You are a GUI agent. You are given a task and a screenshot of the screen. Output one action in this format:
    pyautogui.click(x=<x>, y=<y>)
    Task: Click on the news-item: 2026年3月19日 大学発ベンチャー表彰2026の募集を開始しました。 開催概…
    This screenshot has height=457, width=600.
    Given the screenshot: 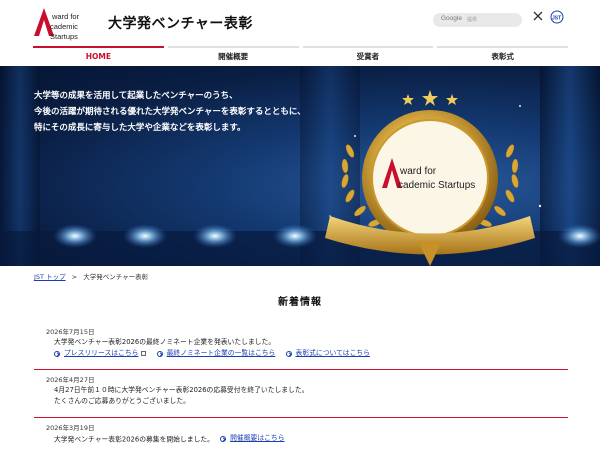 What is the action you would take?
    pyautogui.click(x=301, y=437)
    